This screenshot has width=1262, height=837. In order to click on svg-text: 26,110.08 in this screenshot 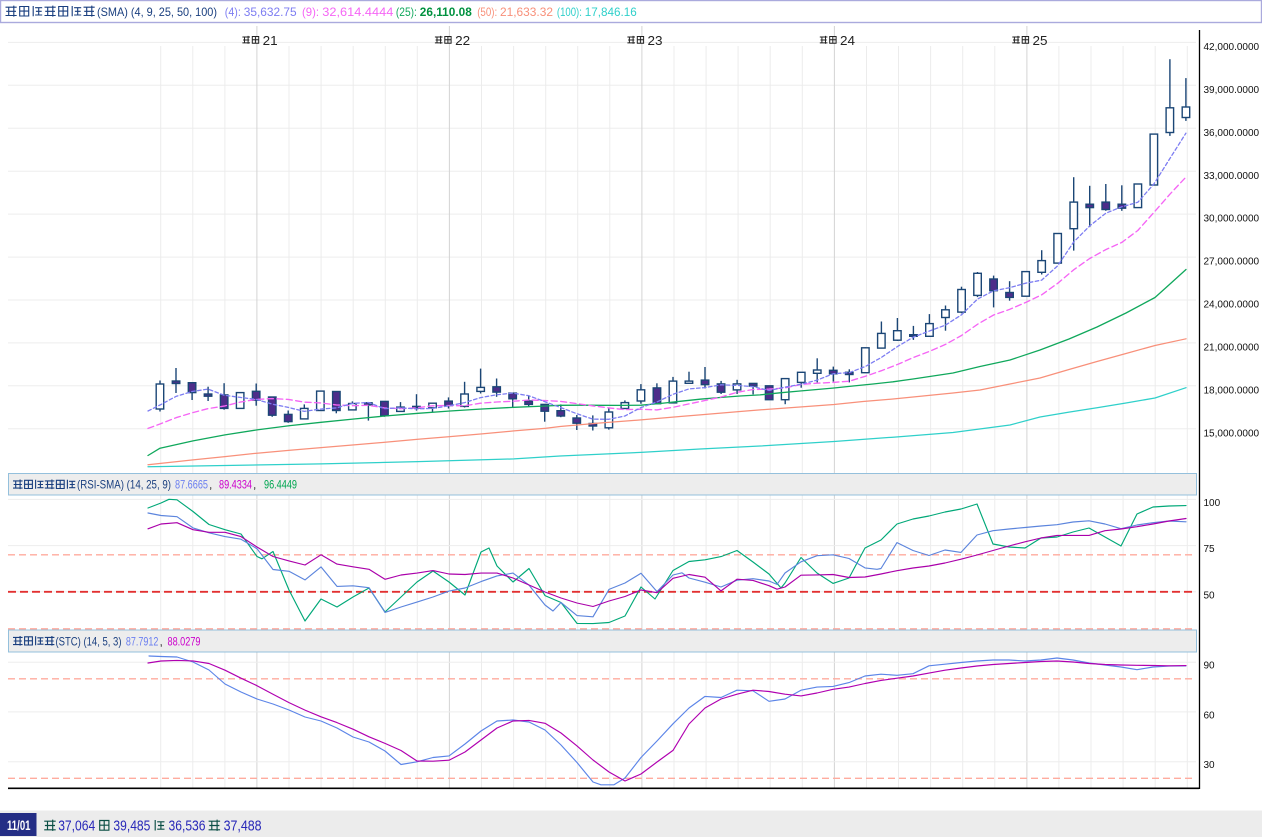, I will do `click(446, 12)`.